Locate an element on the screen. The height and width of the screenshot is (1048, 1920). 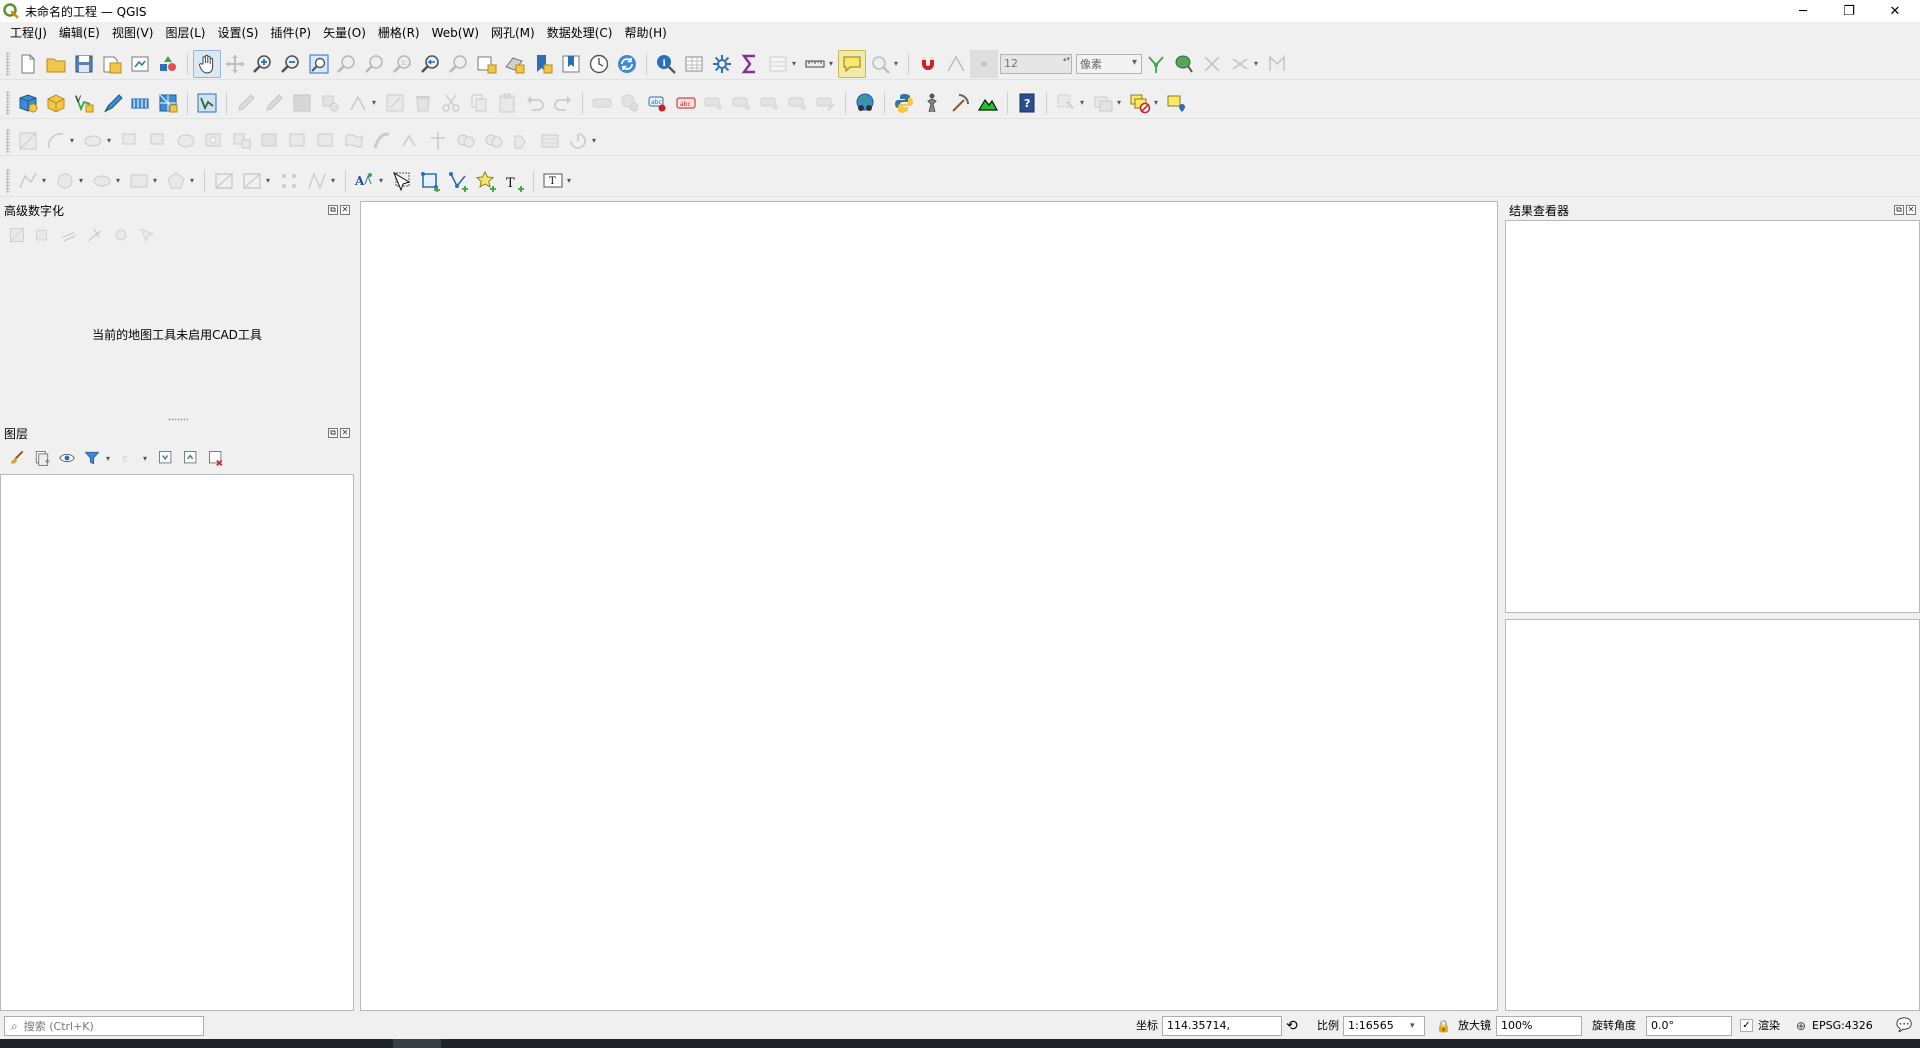
copy-features-button is located at coordinates (479, 103).